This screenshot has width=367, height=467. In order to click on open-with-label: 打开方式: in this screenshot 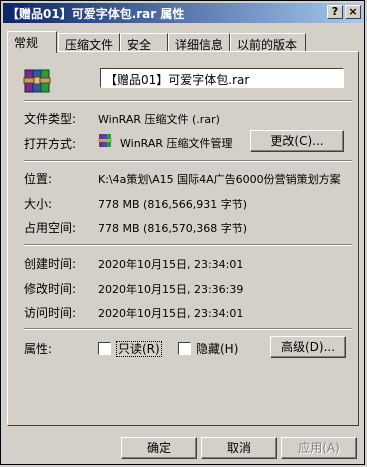, I will do `click(50, 144)`.